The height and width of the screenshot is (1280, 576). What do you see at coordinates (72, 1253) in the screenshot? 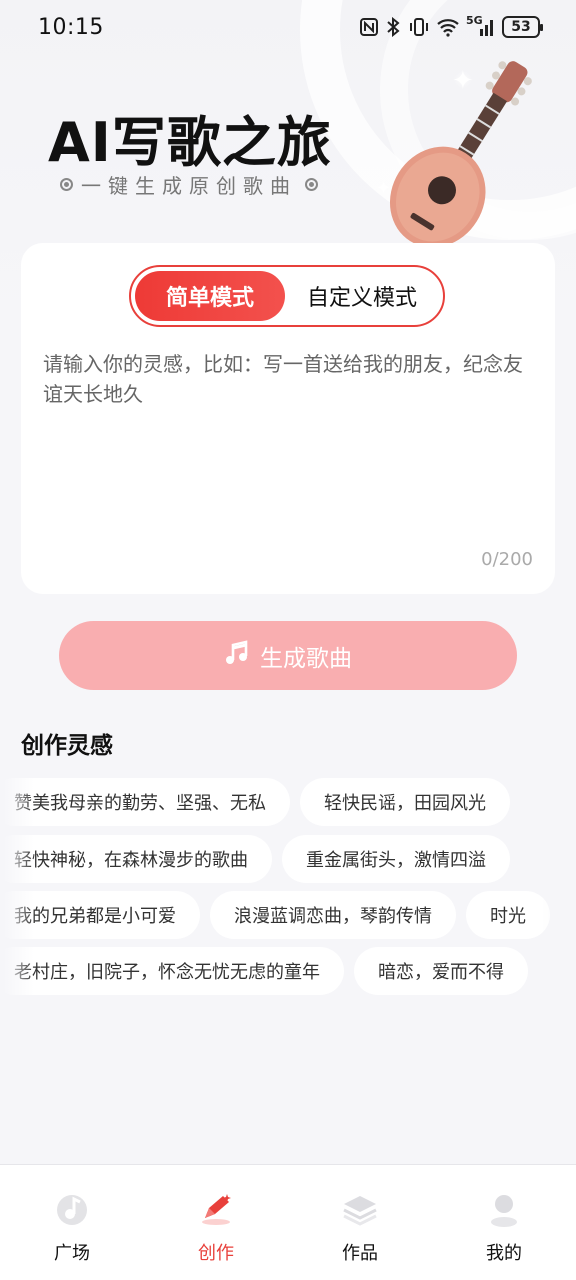
I see `nav-label: 广场` at bounding box center [72, 1253].